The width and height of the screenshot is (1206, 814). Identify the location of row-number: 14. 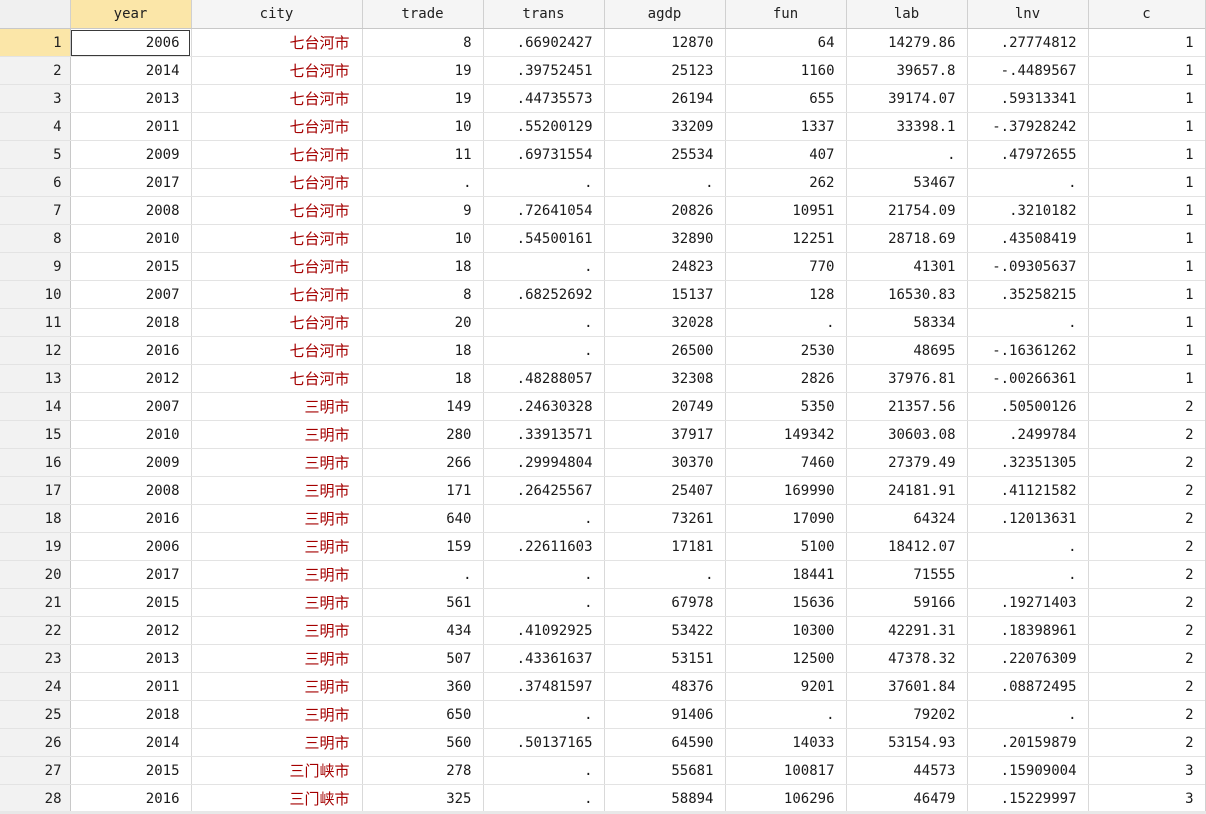
(35, 406).